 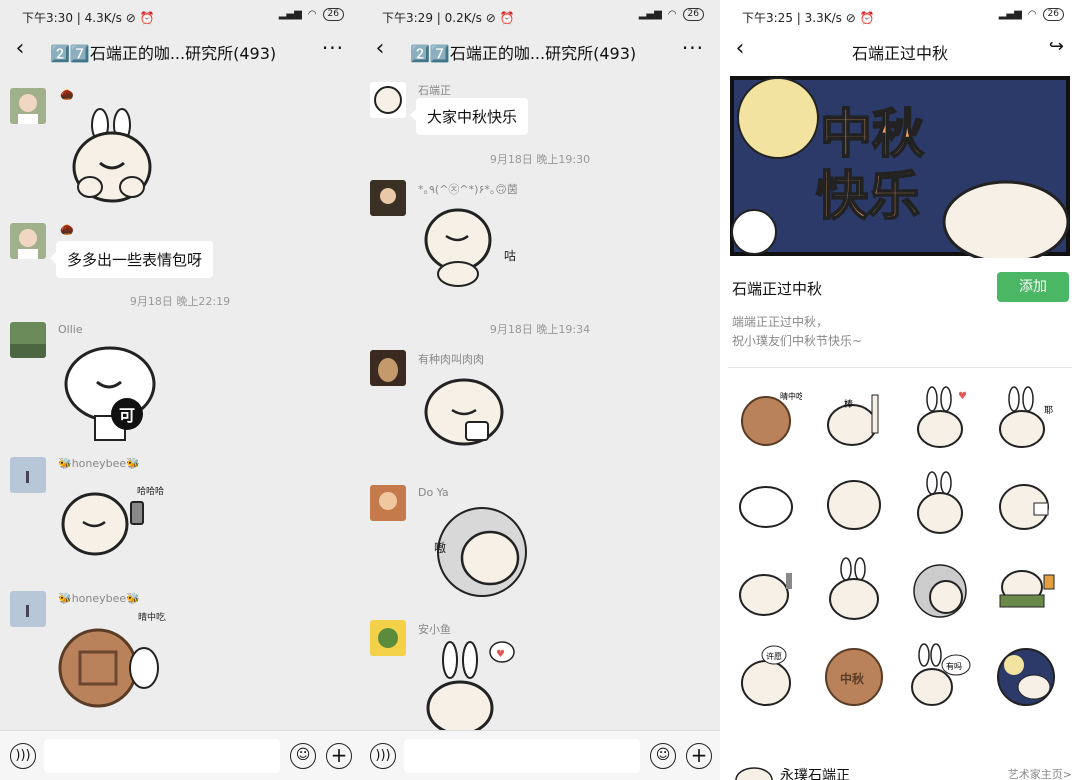 What do you see at coordinates (468, 189) in the screenshot?
I see `sender-name: *｡٩(^㉨^*)۶*｡🙃茵` at bounding box center [468, 189].